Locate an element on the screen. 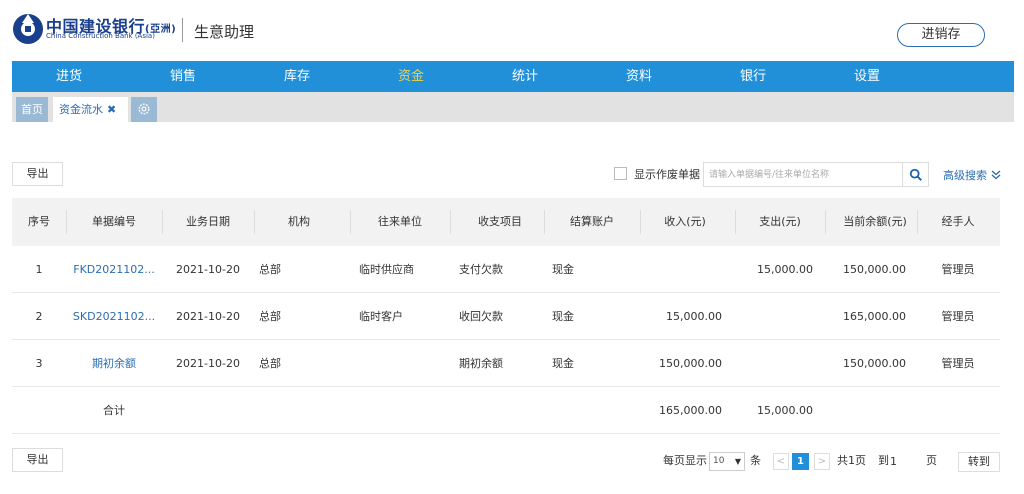 The image size is (1024, 494). gear-icon is located at coordinates (144, 109).